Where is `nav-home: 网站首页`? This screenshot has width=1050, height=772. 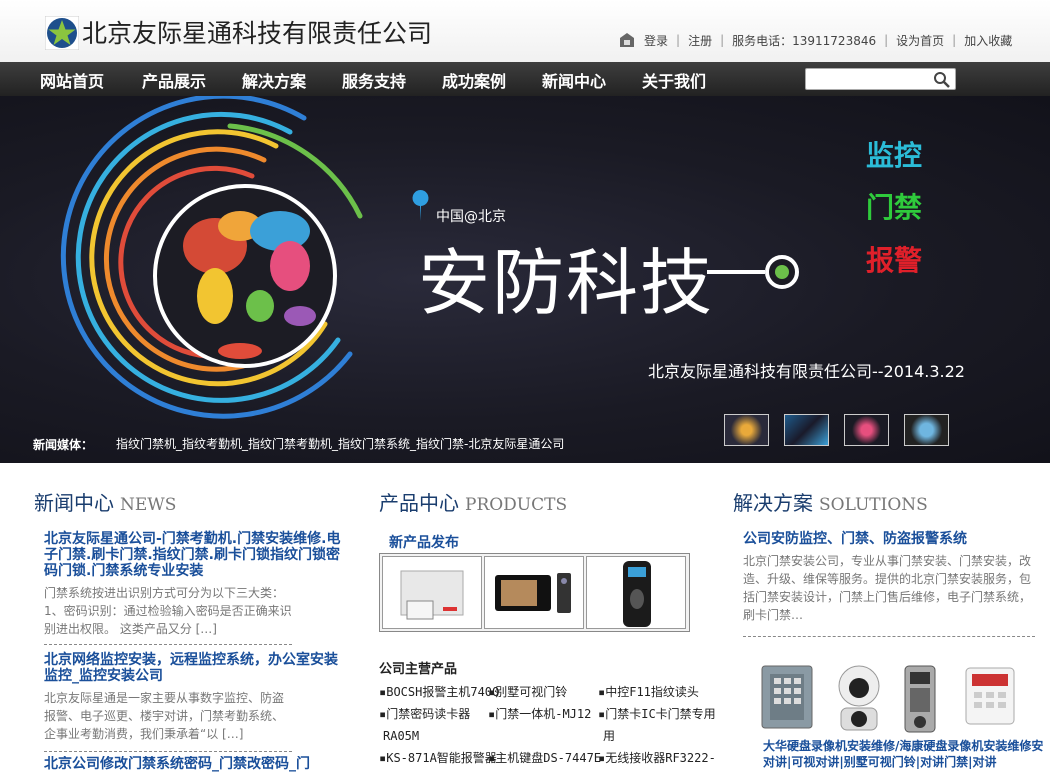 nav-home: 网站首页 is located at coordinates (72, 80).